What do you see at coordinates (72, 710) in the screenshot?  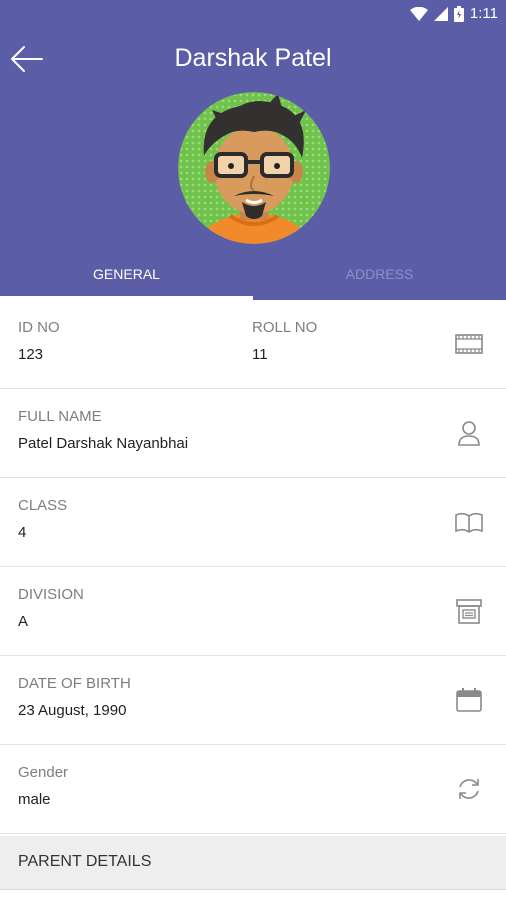 I see `dob-value: 23 August, 1990` at bounding box center [72, 710].